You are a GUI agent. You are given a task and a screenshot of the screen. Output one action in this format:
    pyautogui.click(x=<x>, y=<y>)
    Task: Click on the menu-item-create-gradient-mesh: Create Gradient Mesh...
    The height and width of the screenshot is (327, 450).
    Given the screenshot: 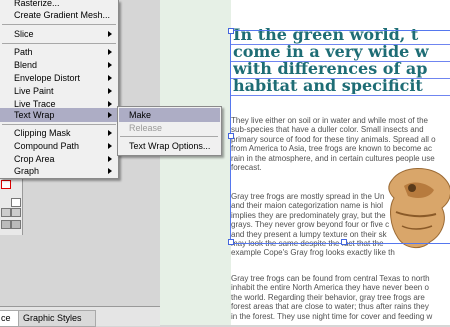 What is the action you would take?
    pyautogui.click(x=59, y=15)
    